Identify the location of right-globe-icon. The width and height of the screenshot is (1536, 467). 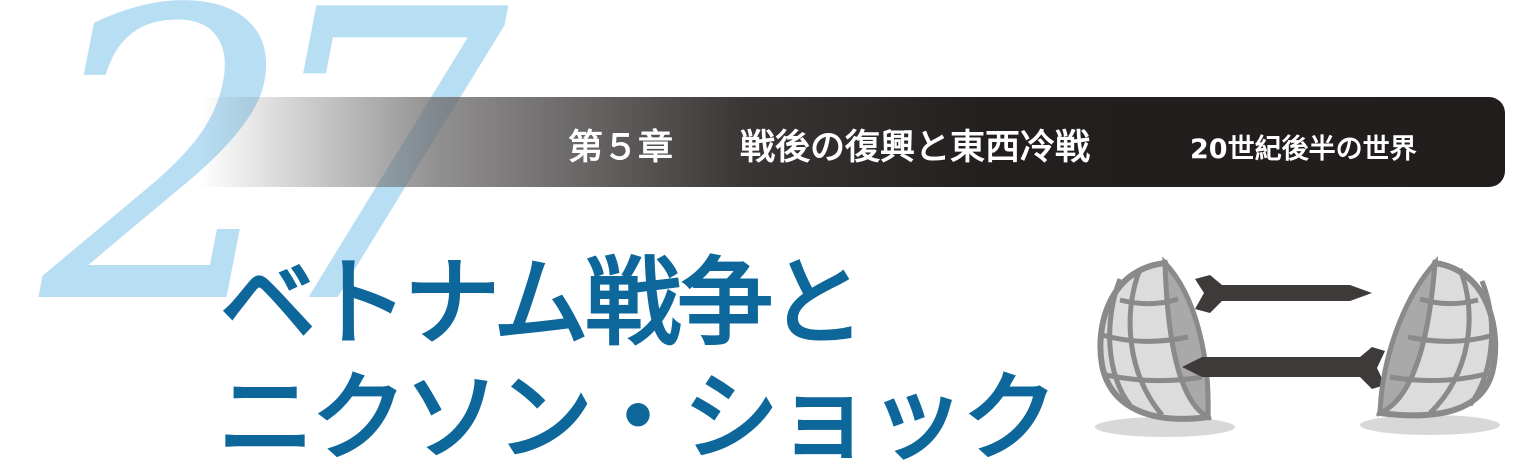
(1437, 337).